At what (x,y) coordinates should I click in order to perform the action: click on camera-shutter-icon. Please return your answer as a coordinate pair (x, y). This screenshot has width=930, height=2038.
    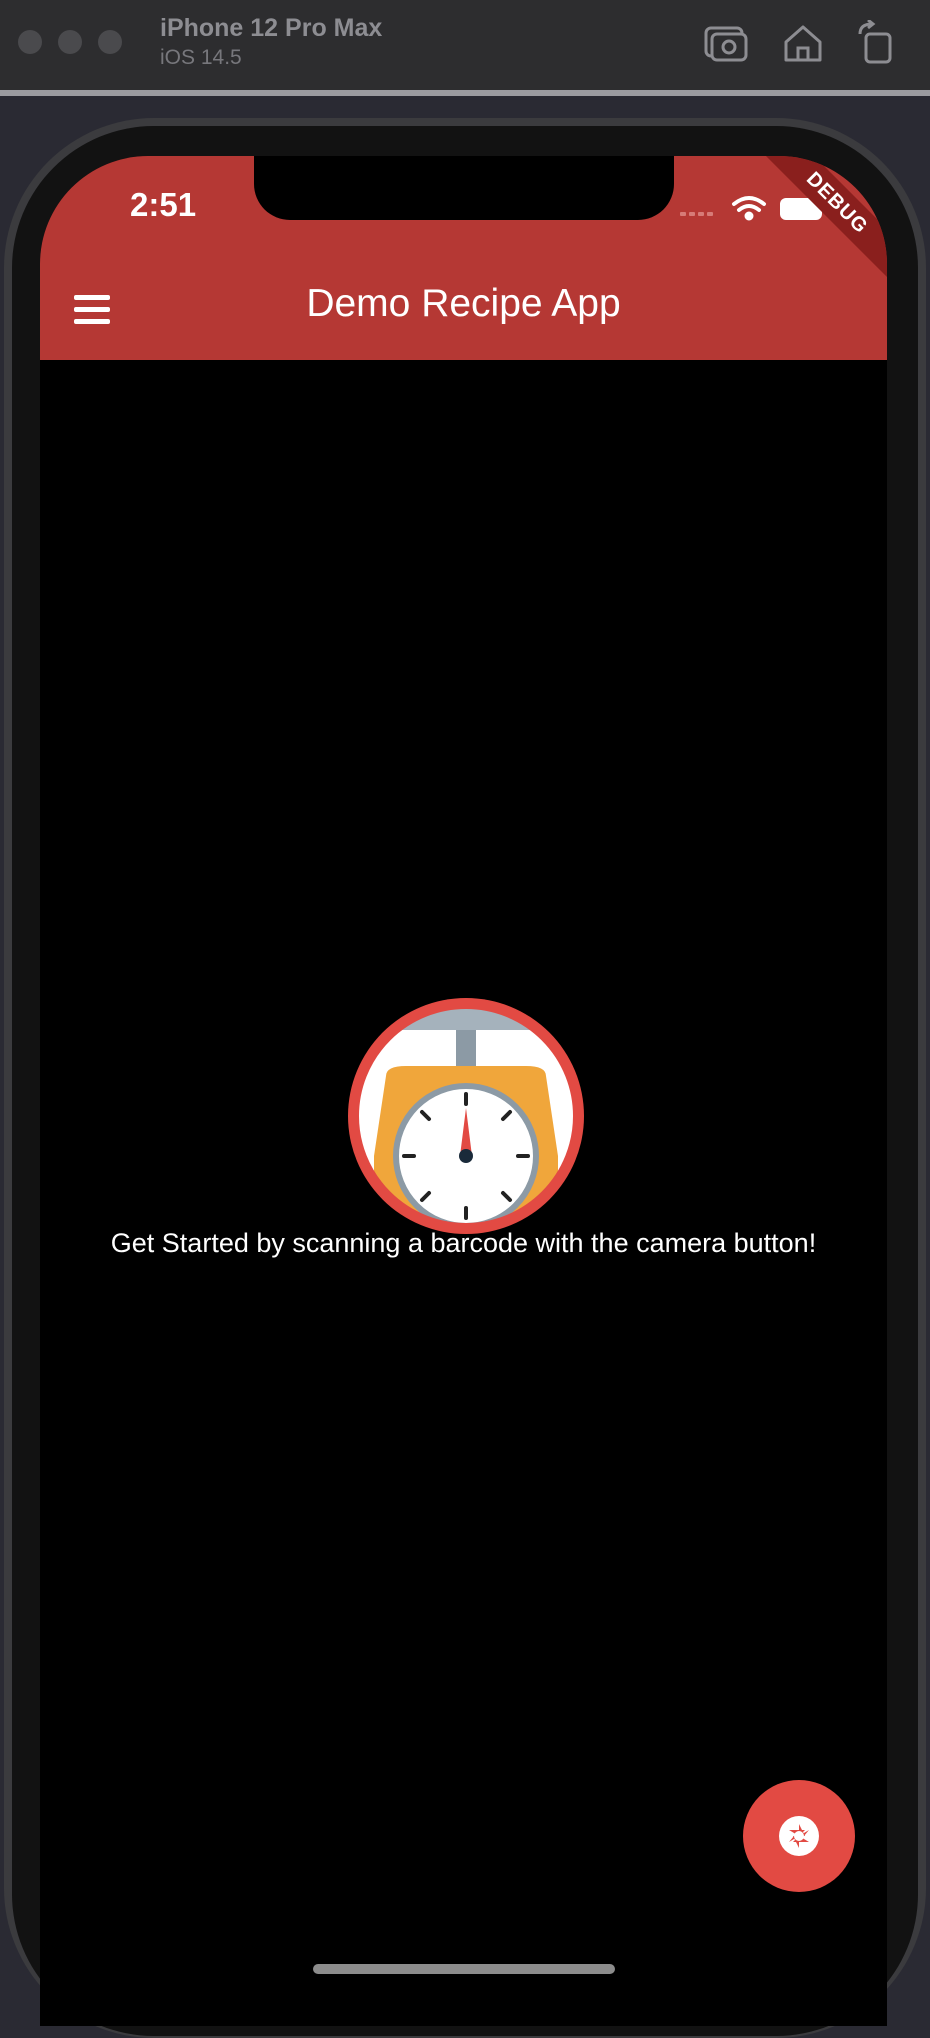
    Looking at the image, I should click on (799, 1836).